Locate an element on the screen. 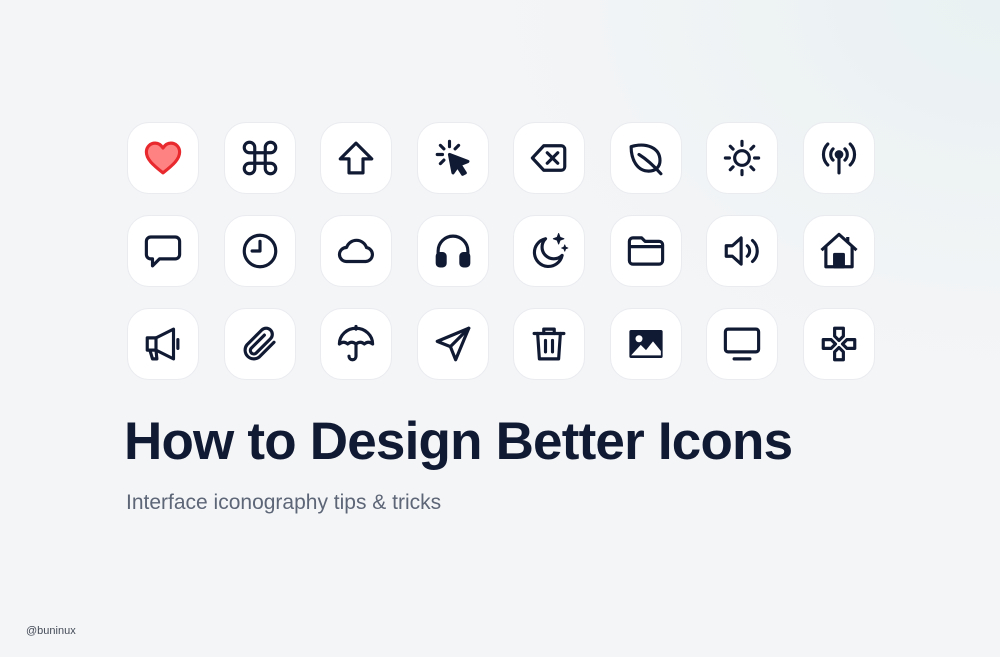 This screenshot has height=657, width=1000. leaf-icon is located at coordinates (645, 159).